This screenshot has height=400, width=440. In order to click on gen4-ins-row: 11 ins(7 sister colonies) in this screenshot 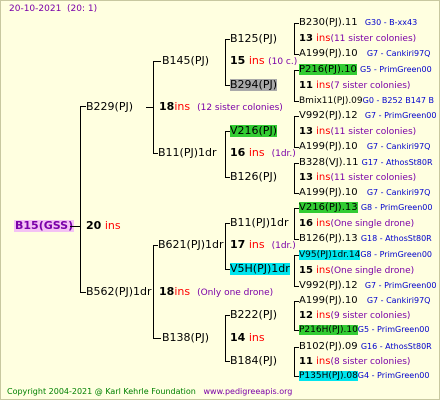, I will do `click(355, 85)`.